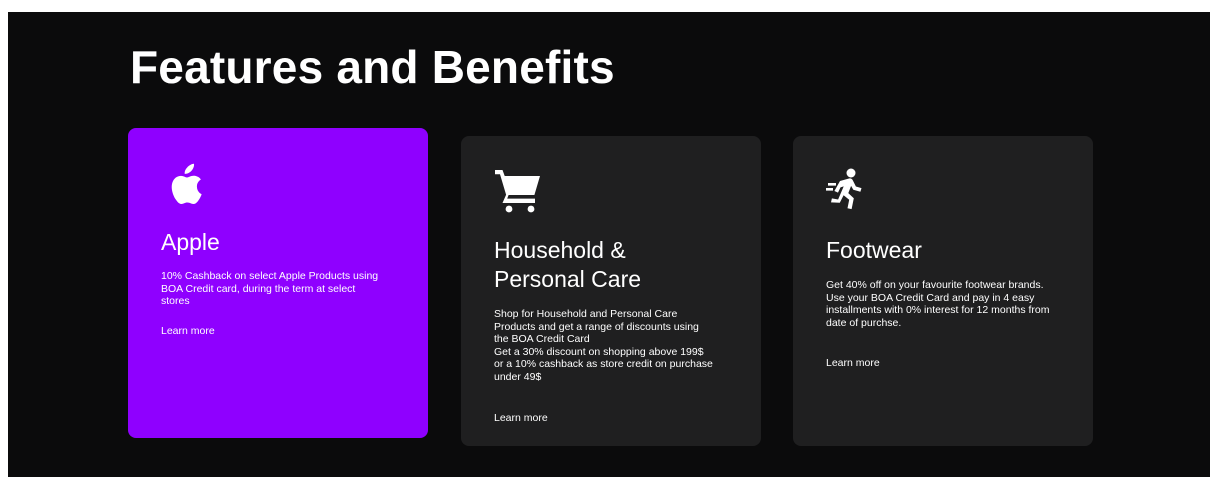 The width and height of the screenshot is (1210, 477). Describe the element at coordinates (517, 191) in the screenshot. I see `shopping-cart-icon` at that location.